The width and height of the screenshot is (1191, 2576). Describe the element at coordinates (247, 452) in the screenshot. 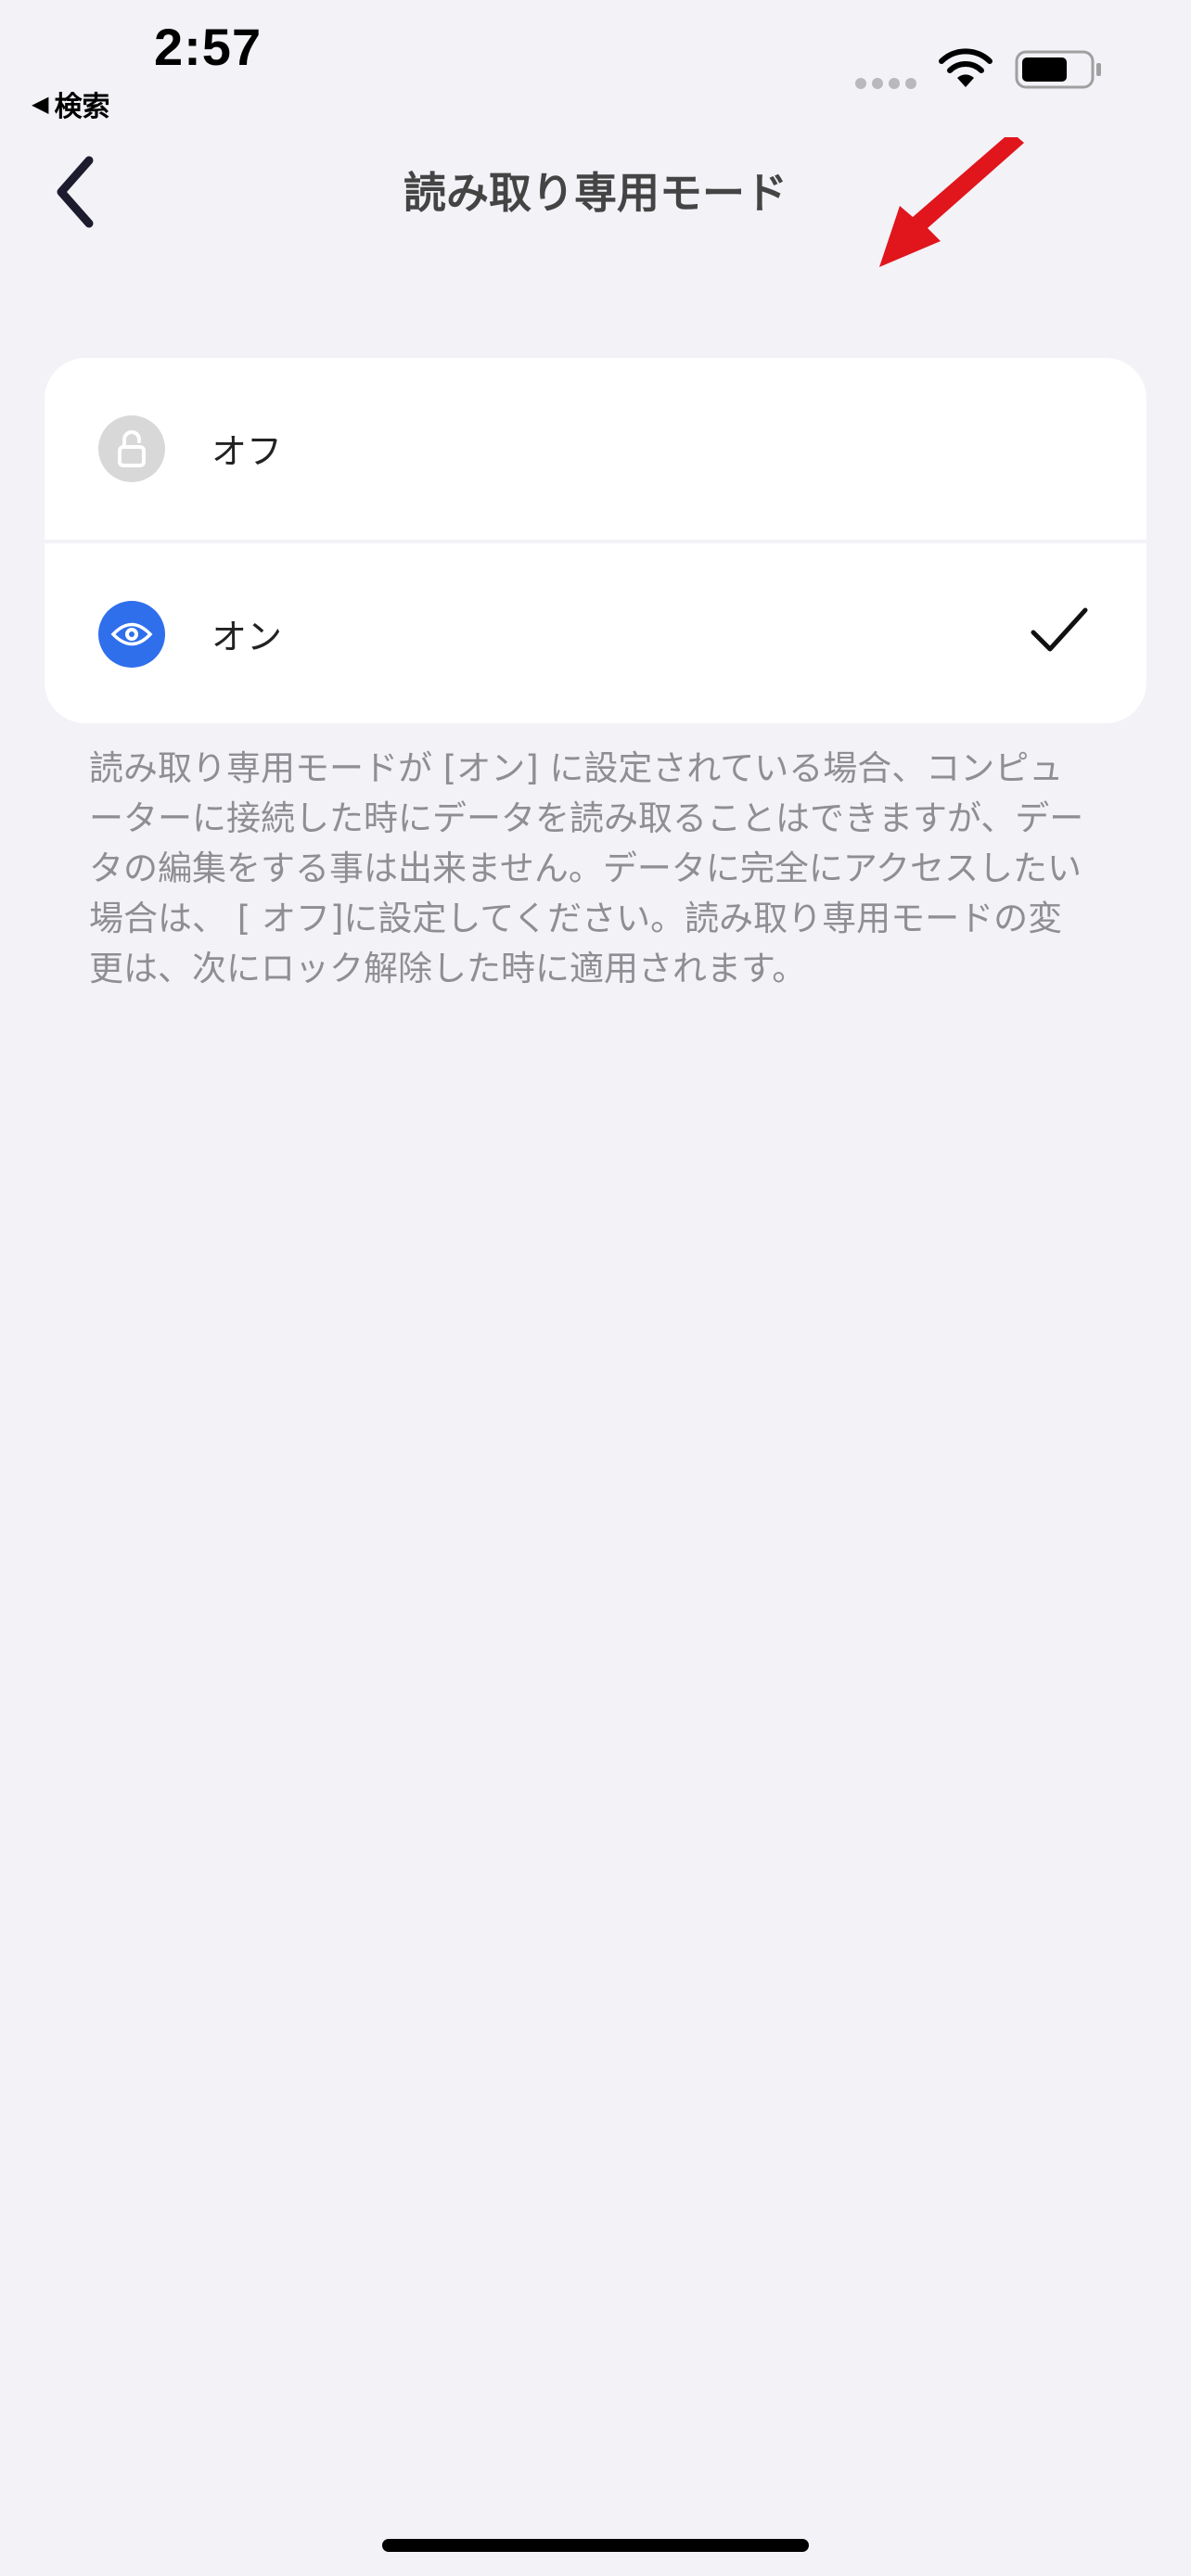

I see `option-off-label: オフ` at that location.